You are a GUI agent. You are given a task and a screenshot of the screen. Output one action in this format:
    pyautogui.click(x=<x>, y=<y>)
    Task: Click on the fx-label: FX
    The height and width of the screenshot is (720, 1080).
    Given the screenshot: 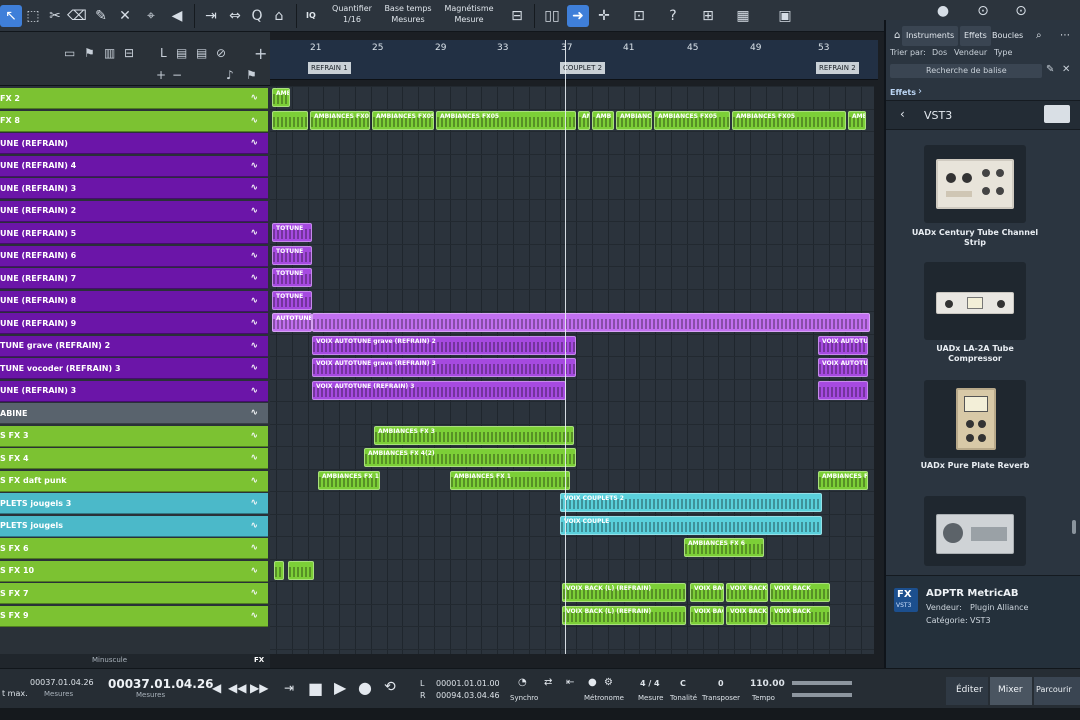 What is the action you would take?
    pyautogui.click(x=259, y=660)
    